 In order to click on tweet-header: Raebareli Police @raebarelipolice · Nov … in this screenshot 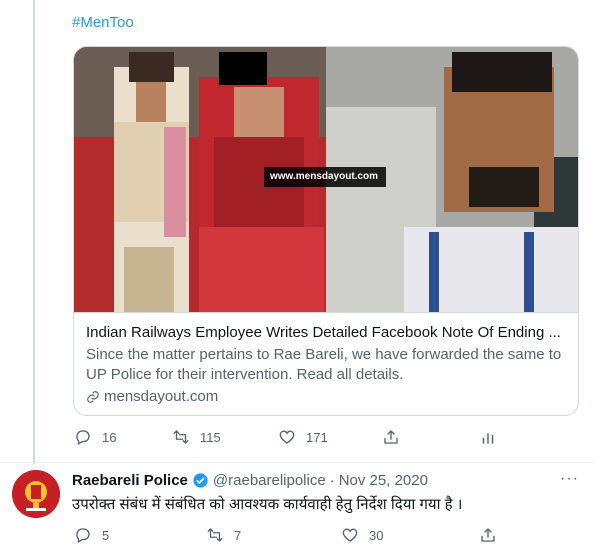, I will do `click(250, 480)`.